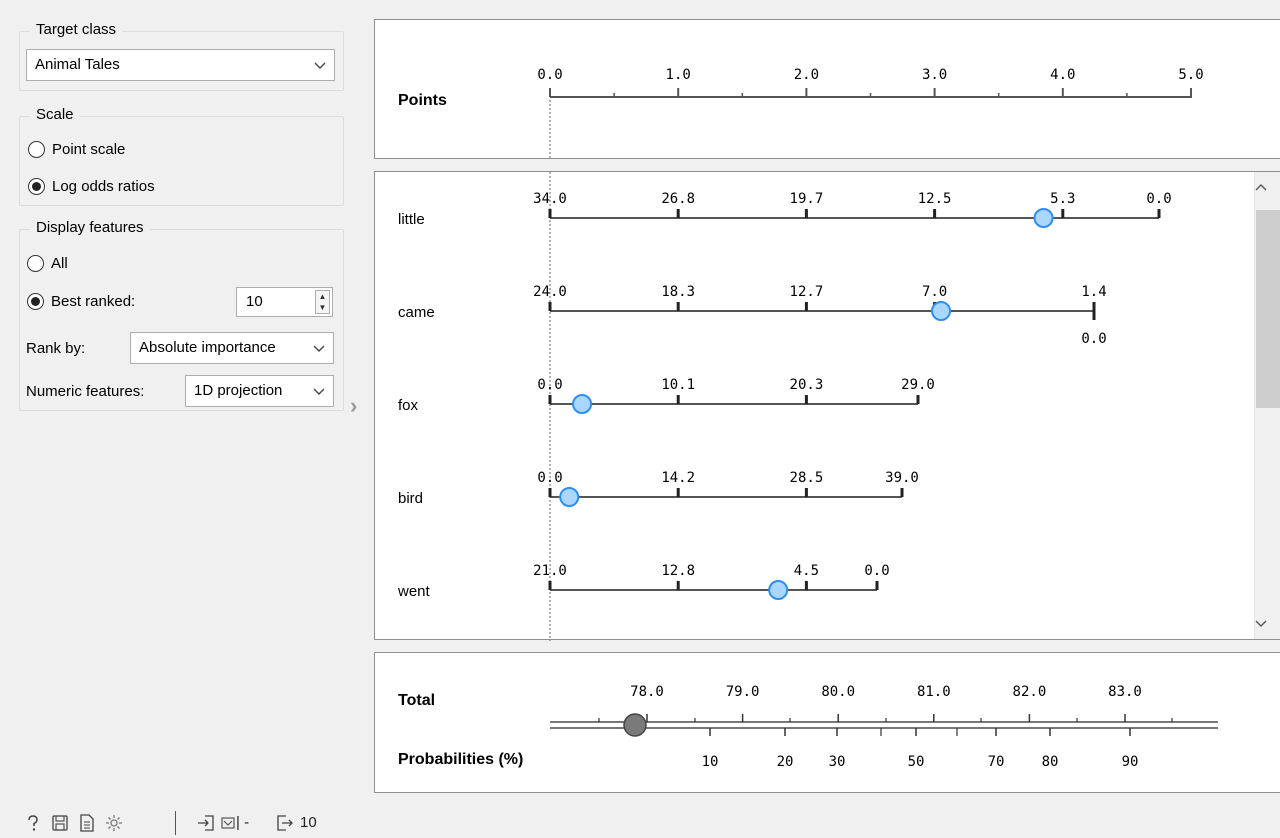  What do you see at coordinates (243, 822) in the screenshot?
I see `input-status-text: | -` at bounding box center [243, 822].